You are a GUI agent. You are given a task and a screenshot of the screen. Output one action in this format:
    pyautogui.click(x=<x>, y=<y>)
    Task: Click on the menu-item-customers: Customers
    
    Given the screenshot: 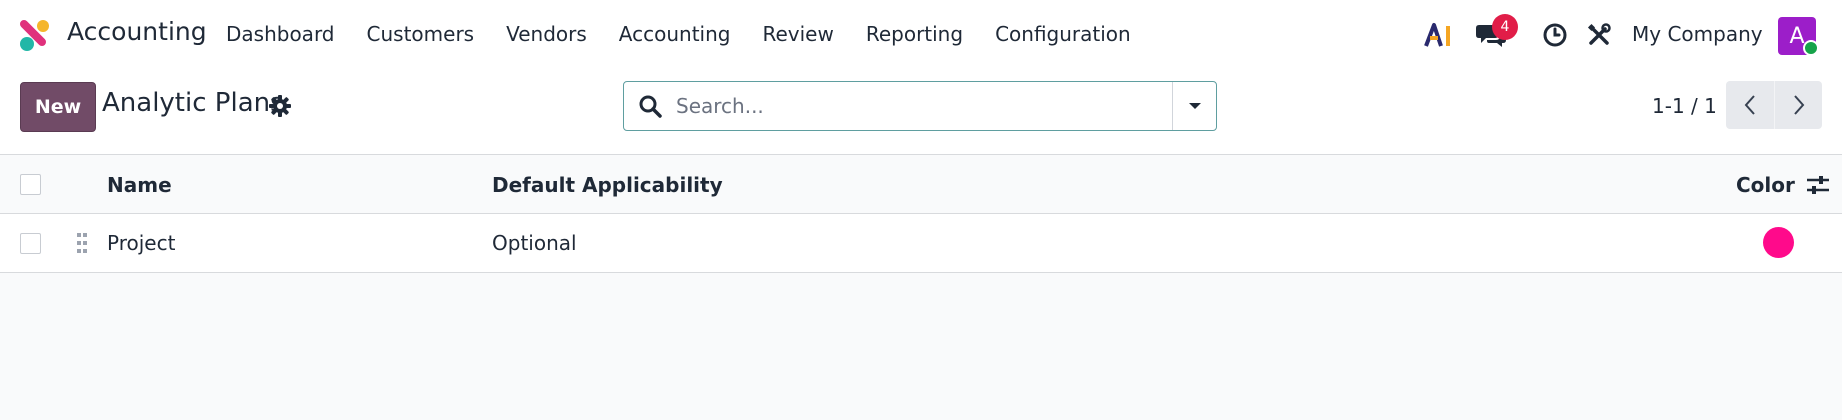 What is the action you would take?
    pyautogui.click(x=421, y=34)
    